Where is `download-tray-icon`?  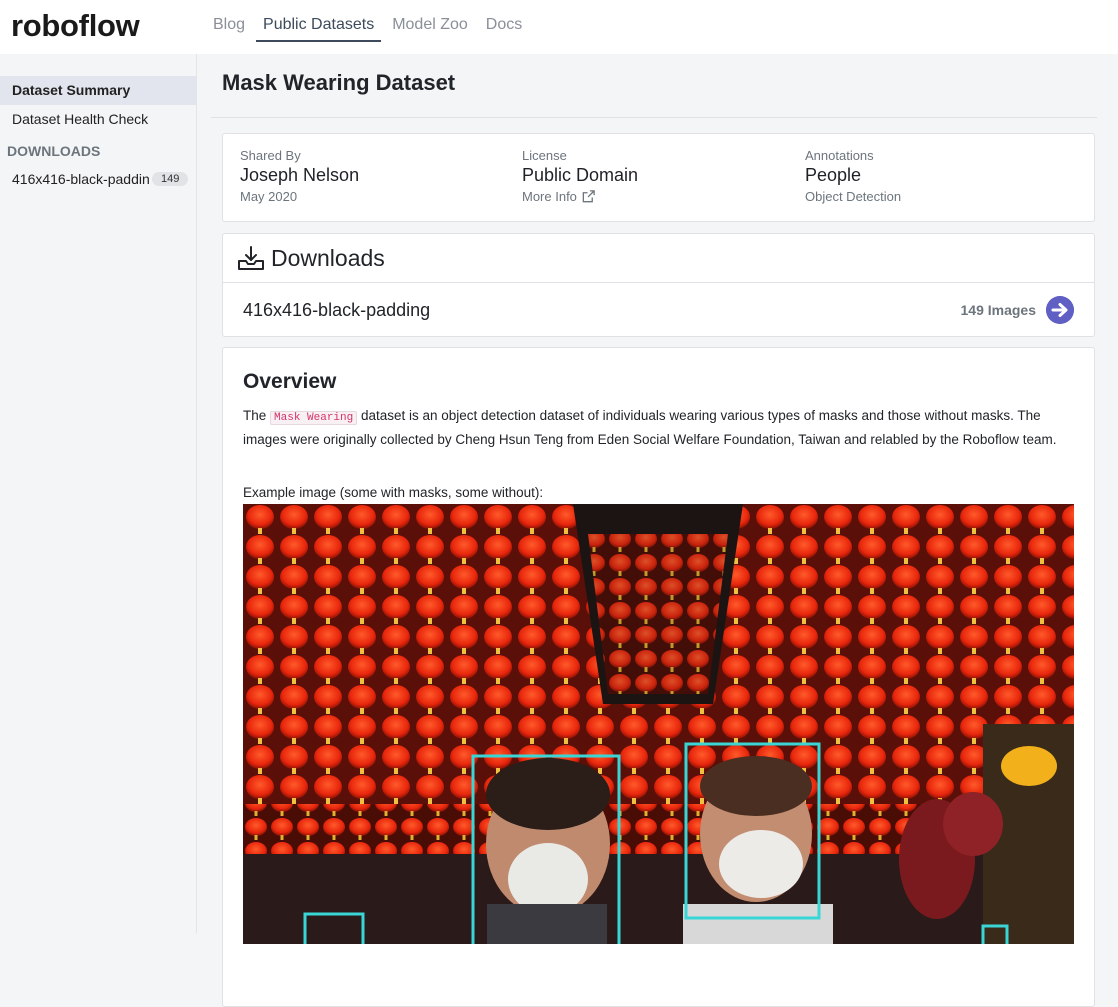 download-tray-icon is located at coordinates (251, 258).